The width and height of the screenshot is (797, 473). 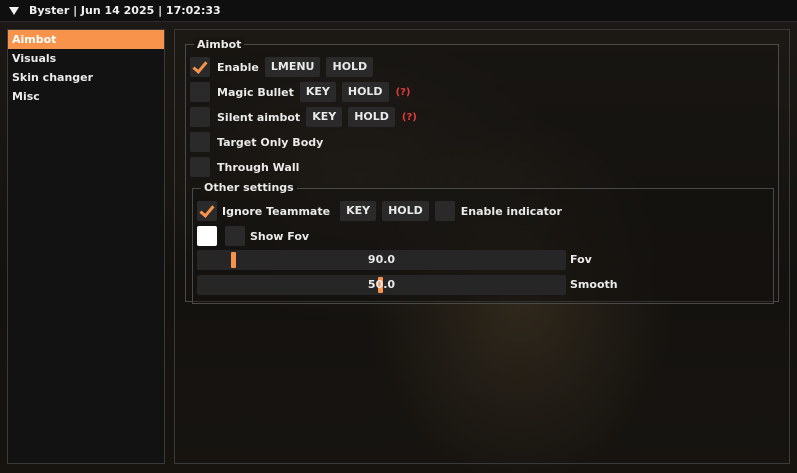 What do you see at coordinates (86, 96) in the screenshot?
I see `sidebar-item-misc: Misc` at bounding box center [86, 96].